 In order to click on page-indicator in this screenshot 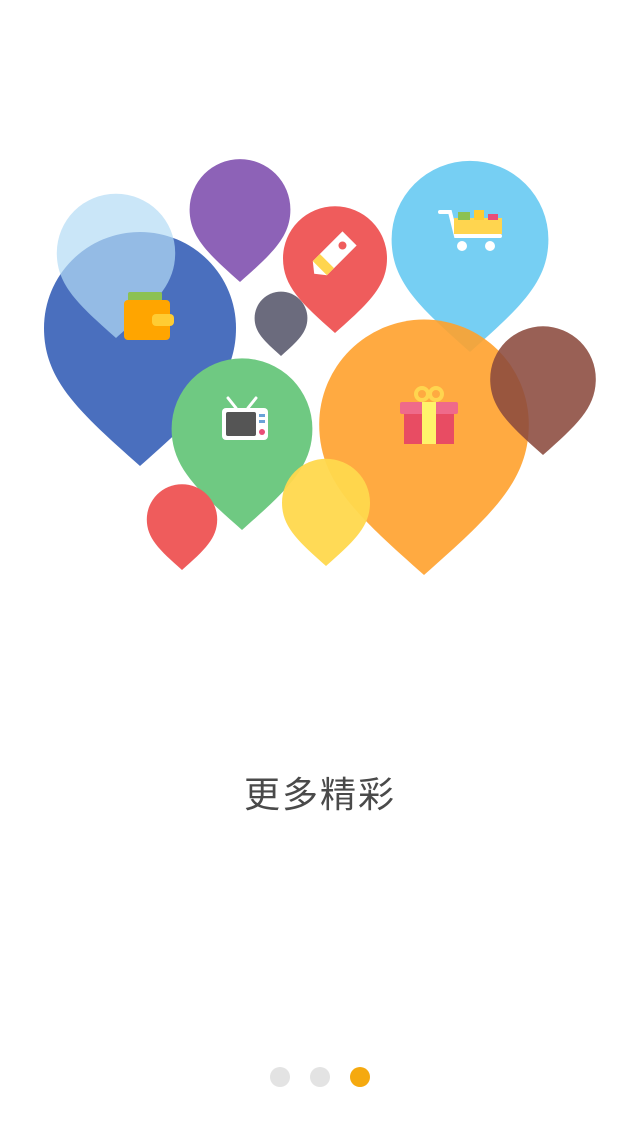, I will do `click(320, 1077)`.